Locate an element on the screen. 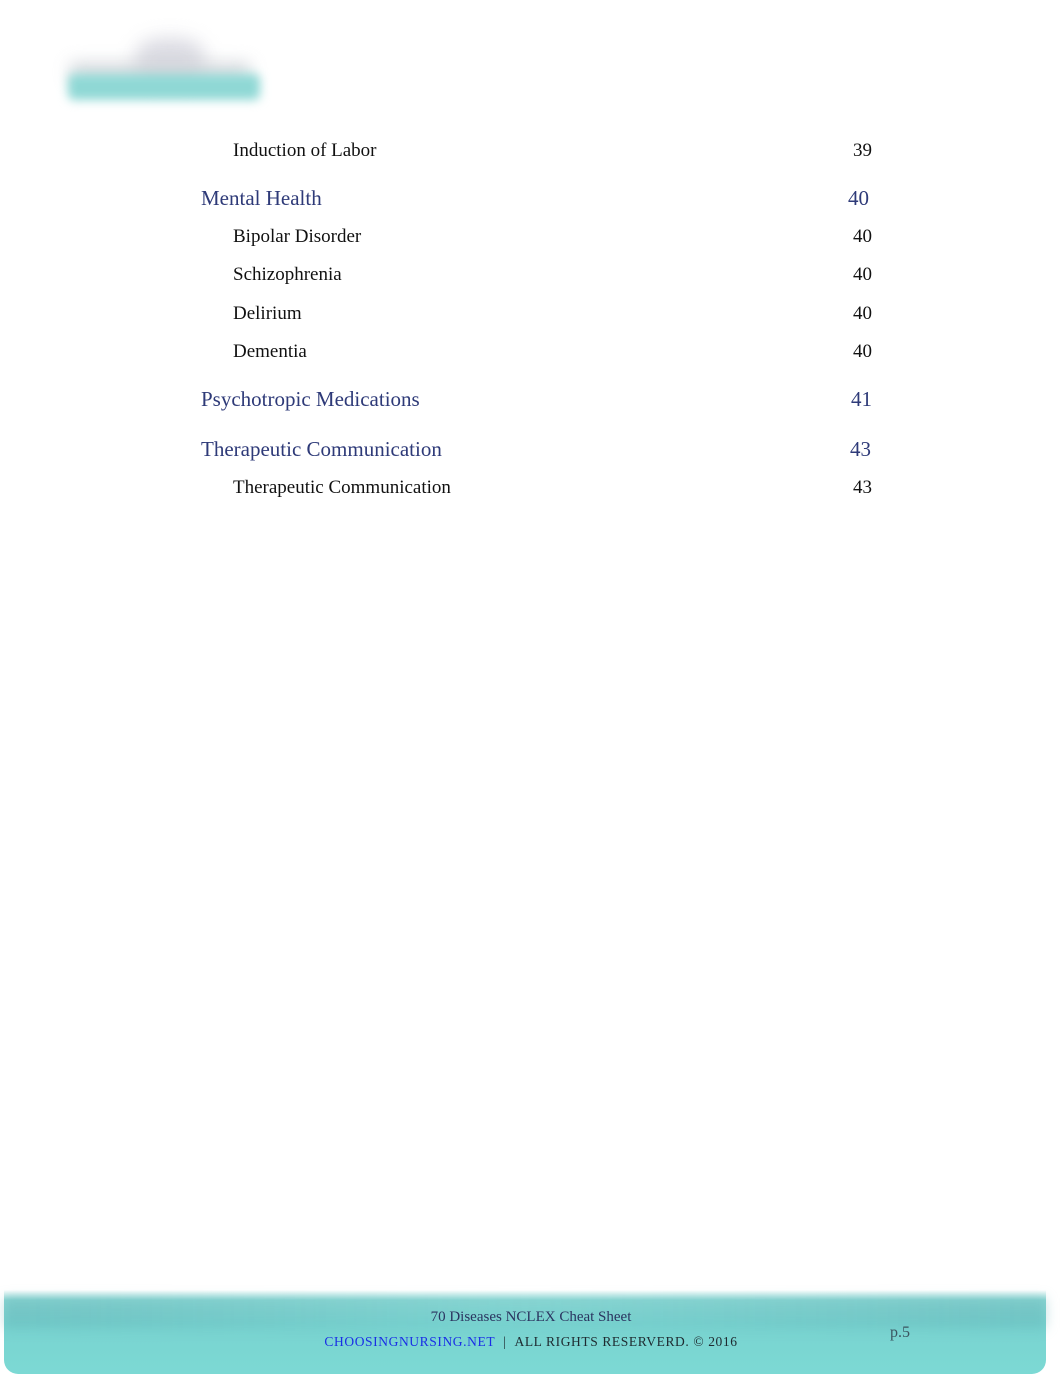 The width and height of the screenshot is (1062, 1377). toc-heading-page: 40 is located at coordinates (858, 198).